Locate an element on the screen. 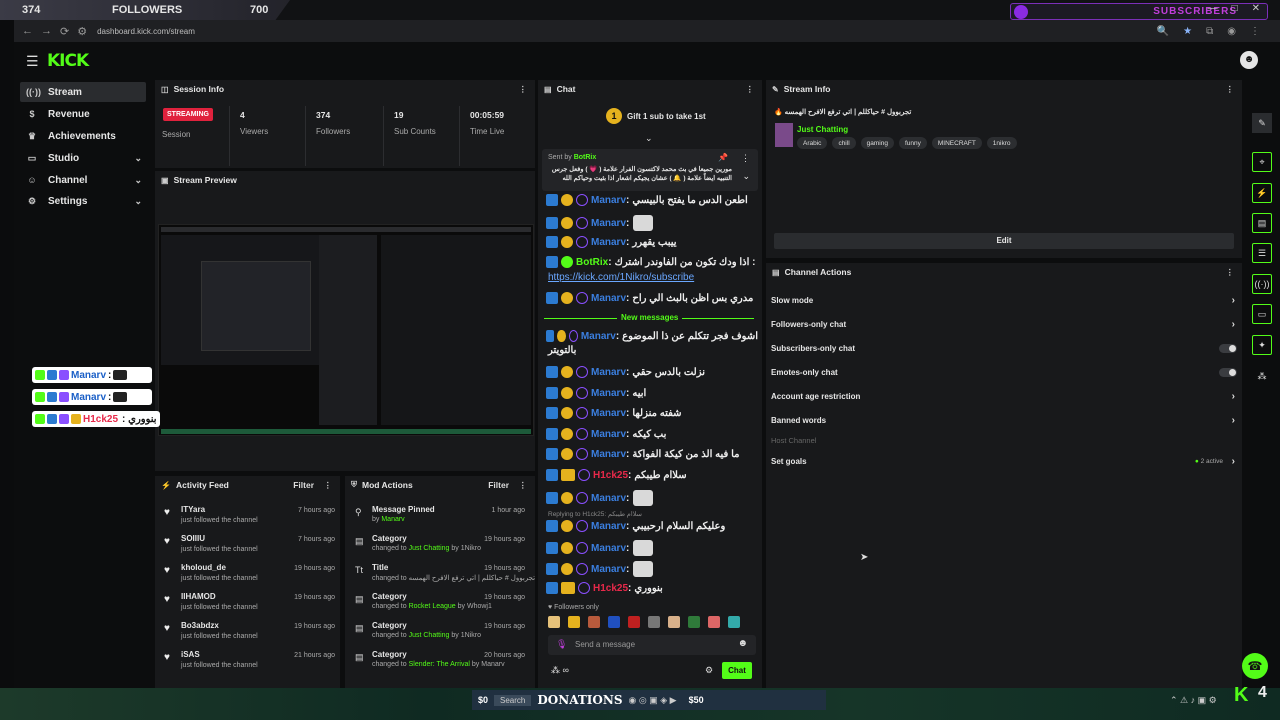 This screenshot has height=720, width=1280. sidebar-item-studio: ▭ Studio ⌄ is located at coordinates (83, 158).